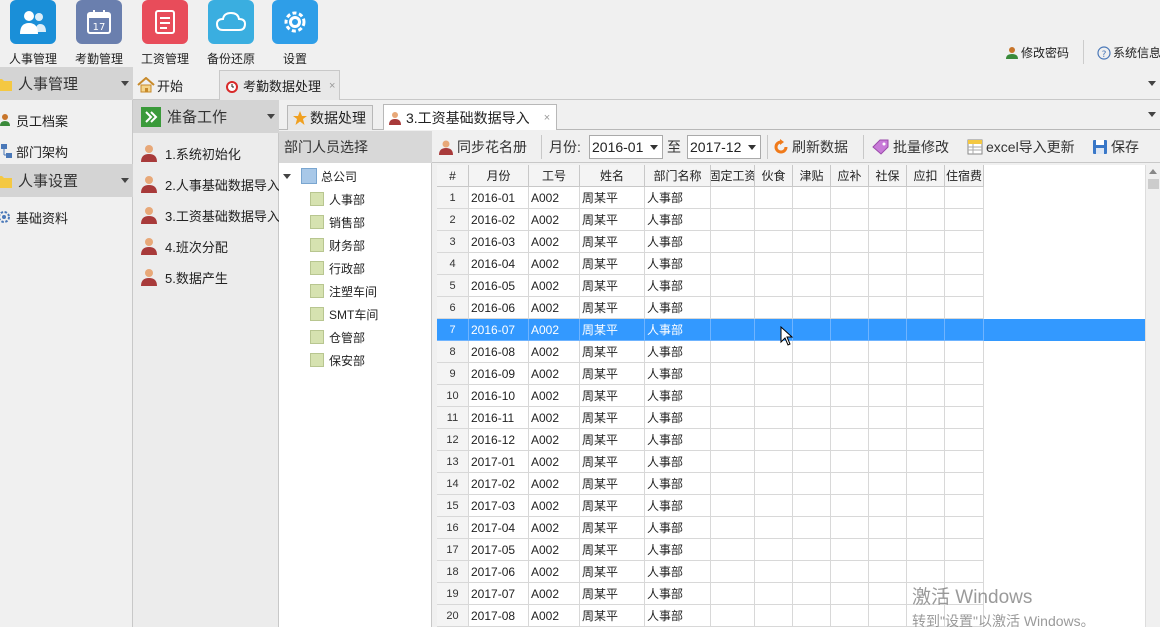 This screenshot has height=627, width=1160. I want to click on scroll-thumb, so click(1153, 184).